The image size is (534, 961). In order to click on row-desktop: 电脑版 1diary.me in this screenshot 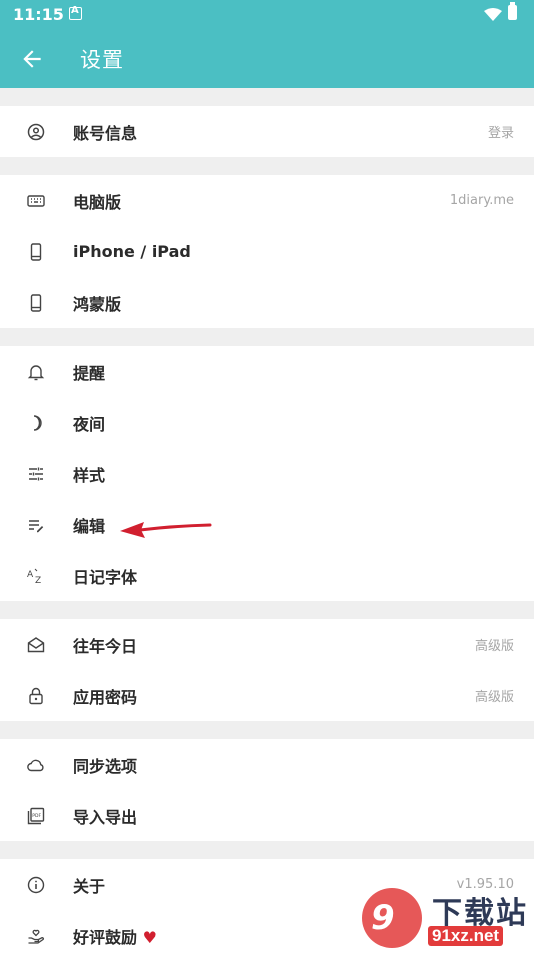, I will do `click(267, 200)`.